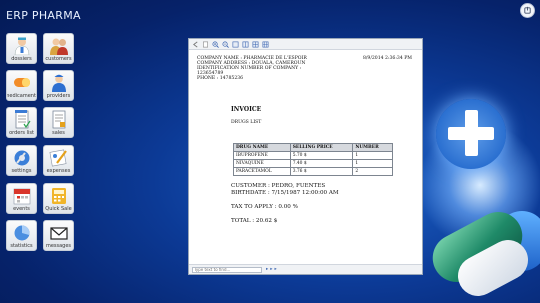  What do you see at coordinates (21, 246) in the screenshot?
I see `tile-statistics-label: statistics` at bounding box center [21, 246].